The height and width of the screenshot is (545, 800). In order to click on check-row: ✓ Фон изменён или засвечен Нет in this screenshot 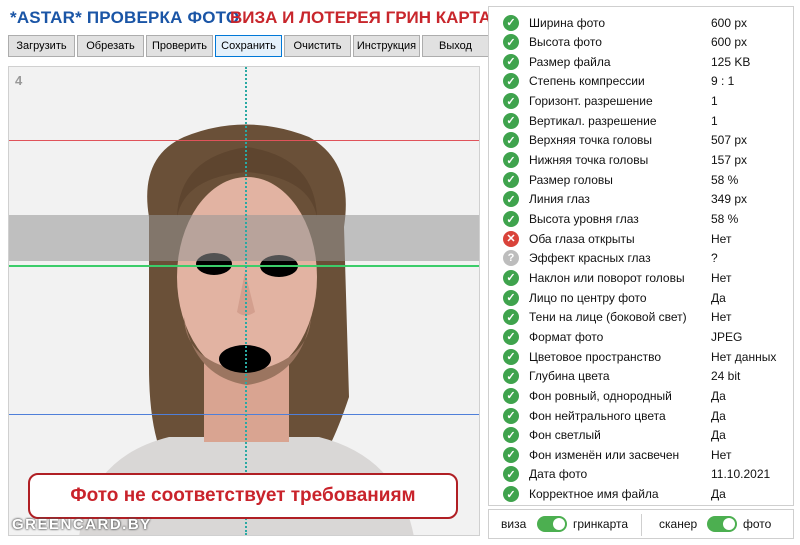, I will do `click(617, 454)`.